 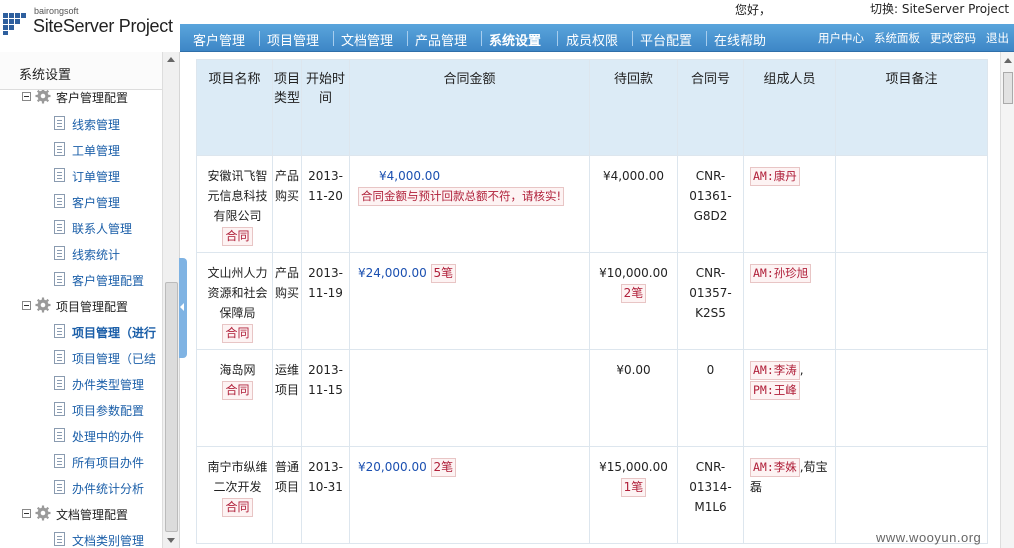 I want to click on col-header-name: 项目名称, so click(x=234, y=107).